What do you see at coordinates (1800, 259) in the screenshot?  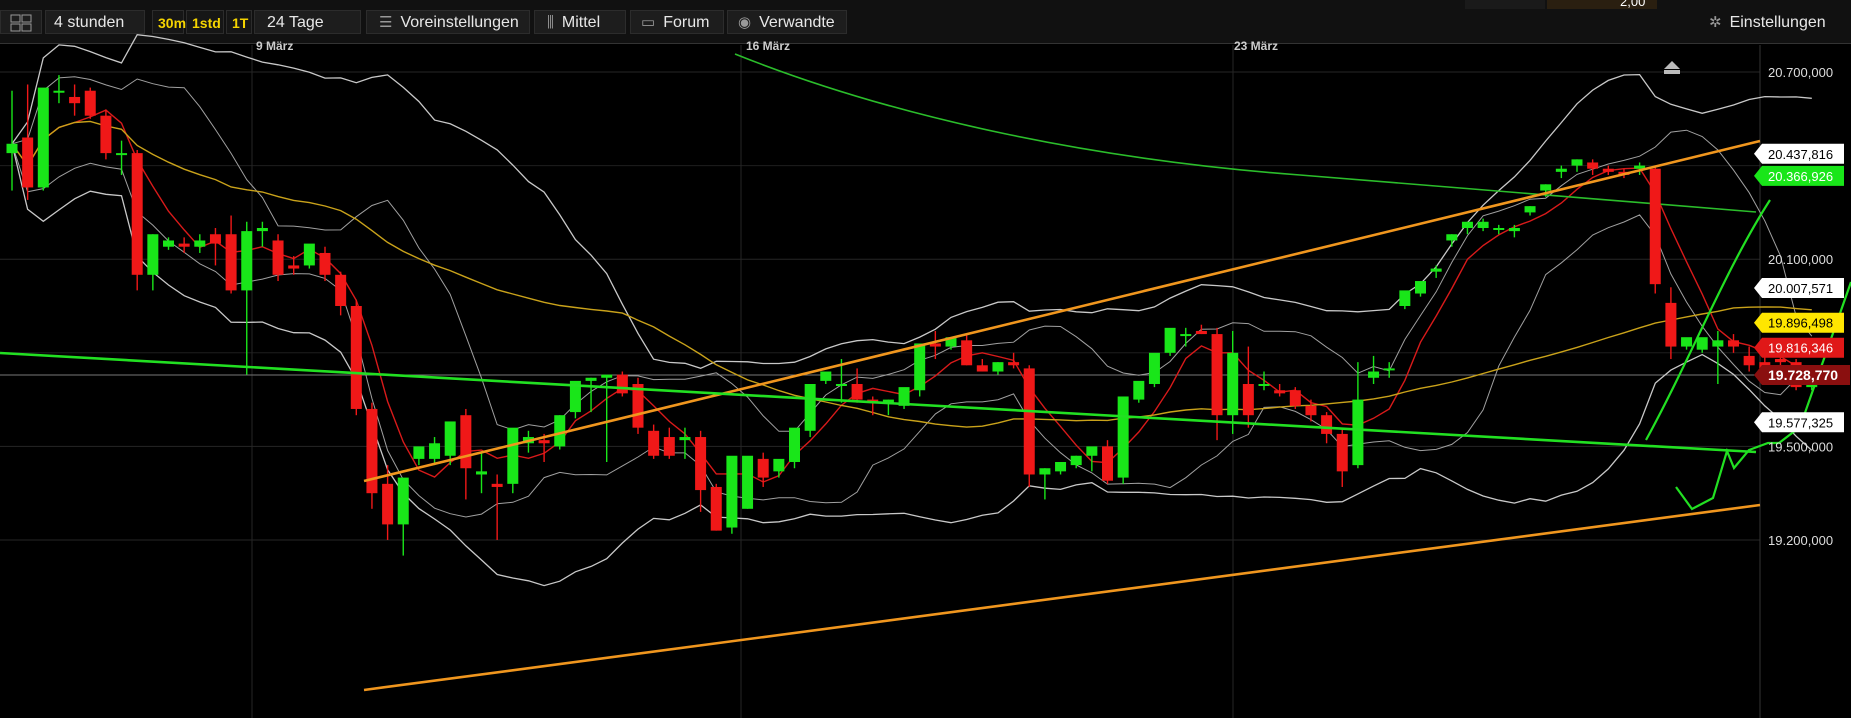 I see `y-tick-label: 20.100,000` at bounding box center [1800, 259].